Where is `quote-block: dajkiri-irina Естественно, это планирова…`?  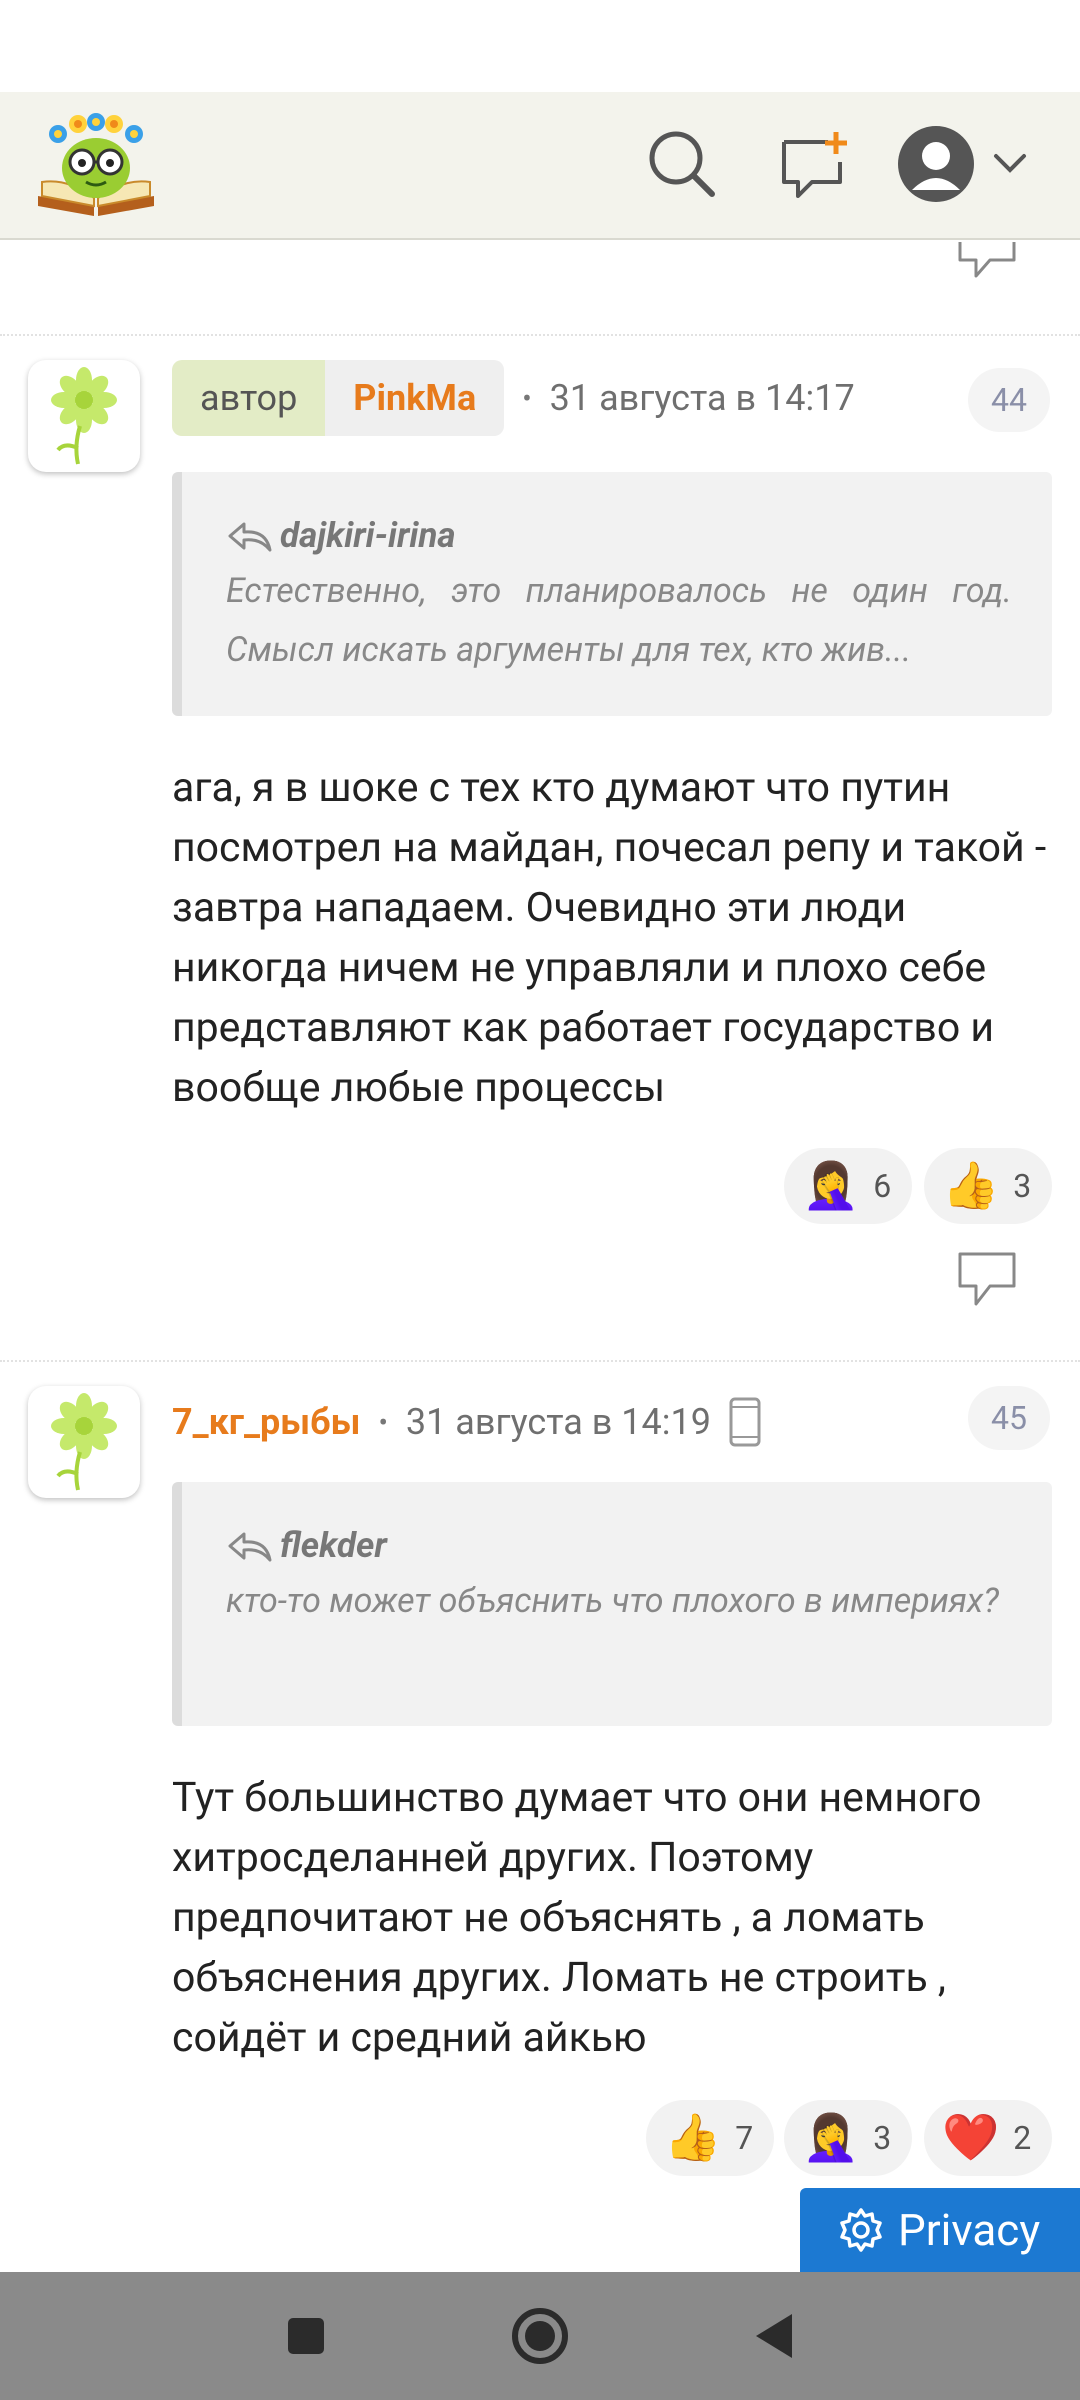 quote-block: dajkiri-irina Естественно, это планирова… is located at coordinates (612, 594).